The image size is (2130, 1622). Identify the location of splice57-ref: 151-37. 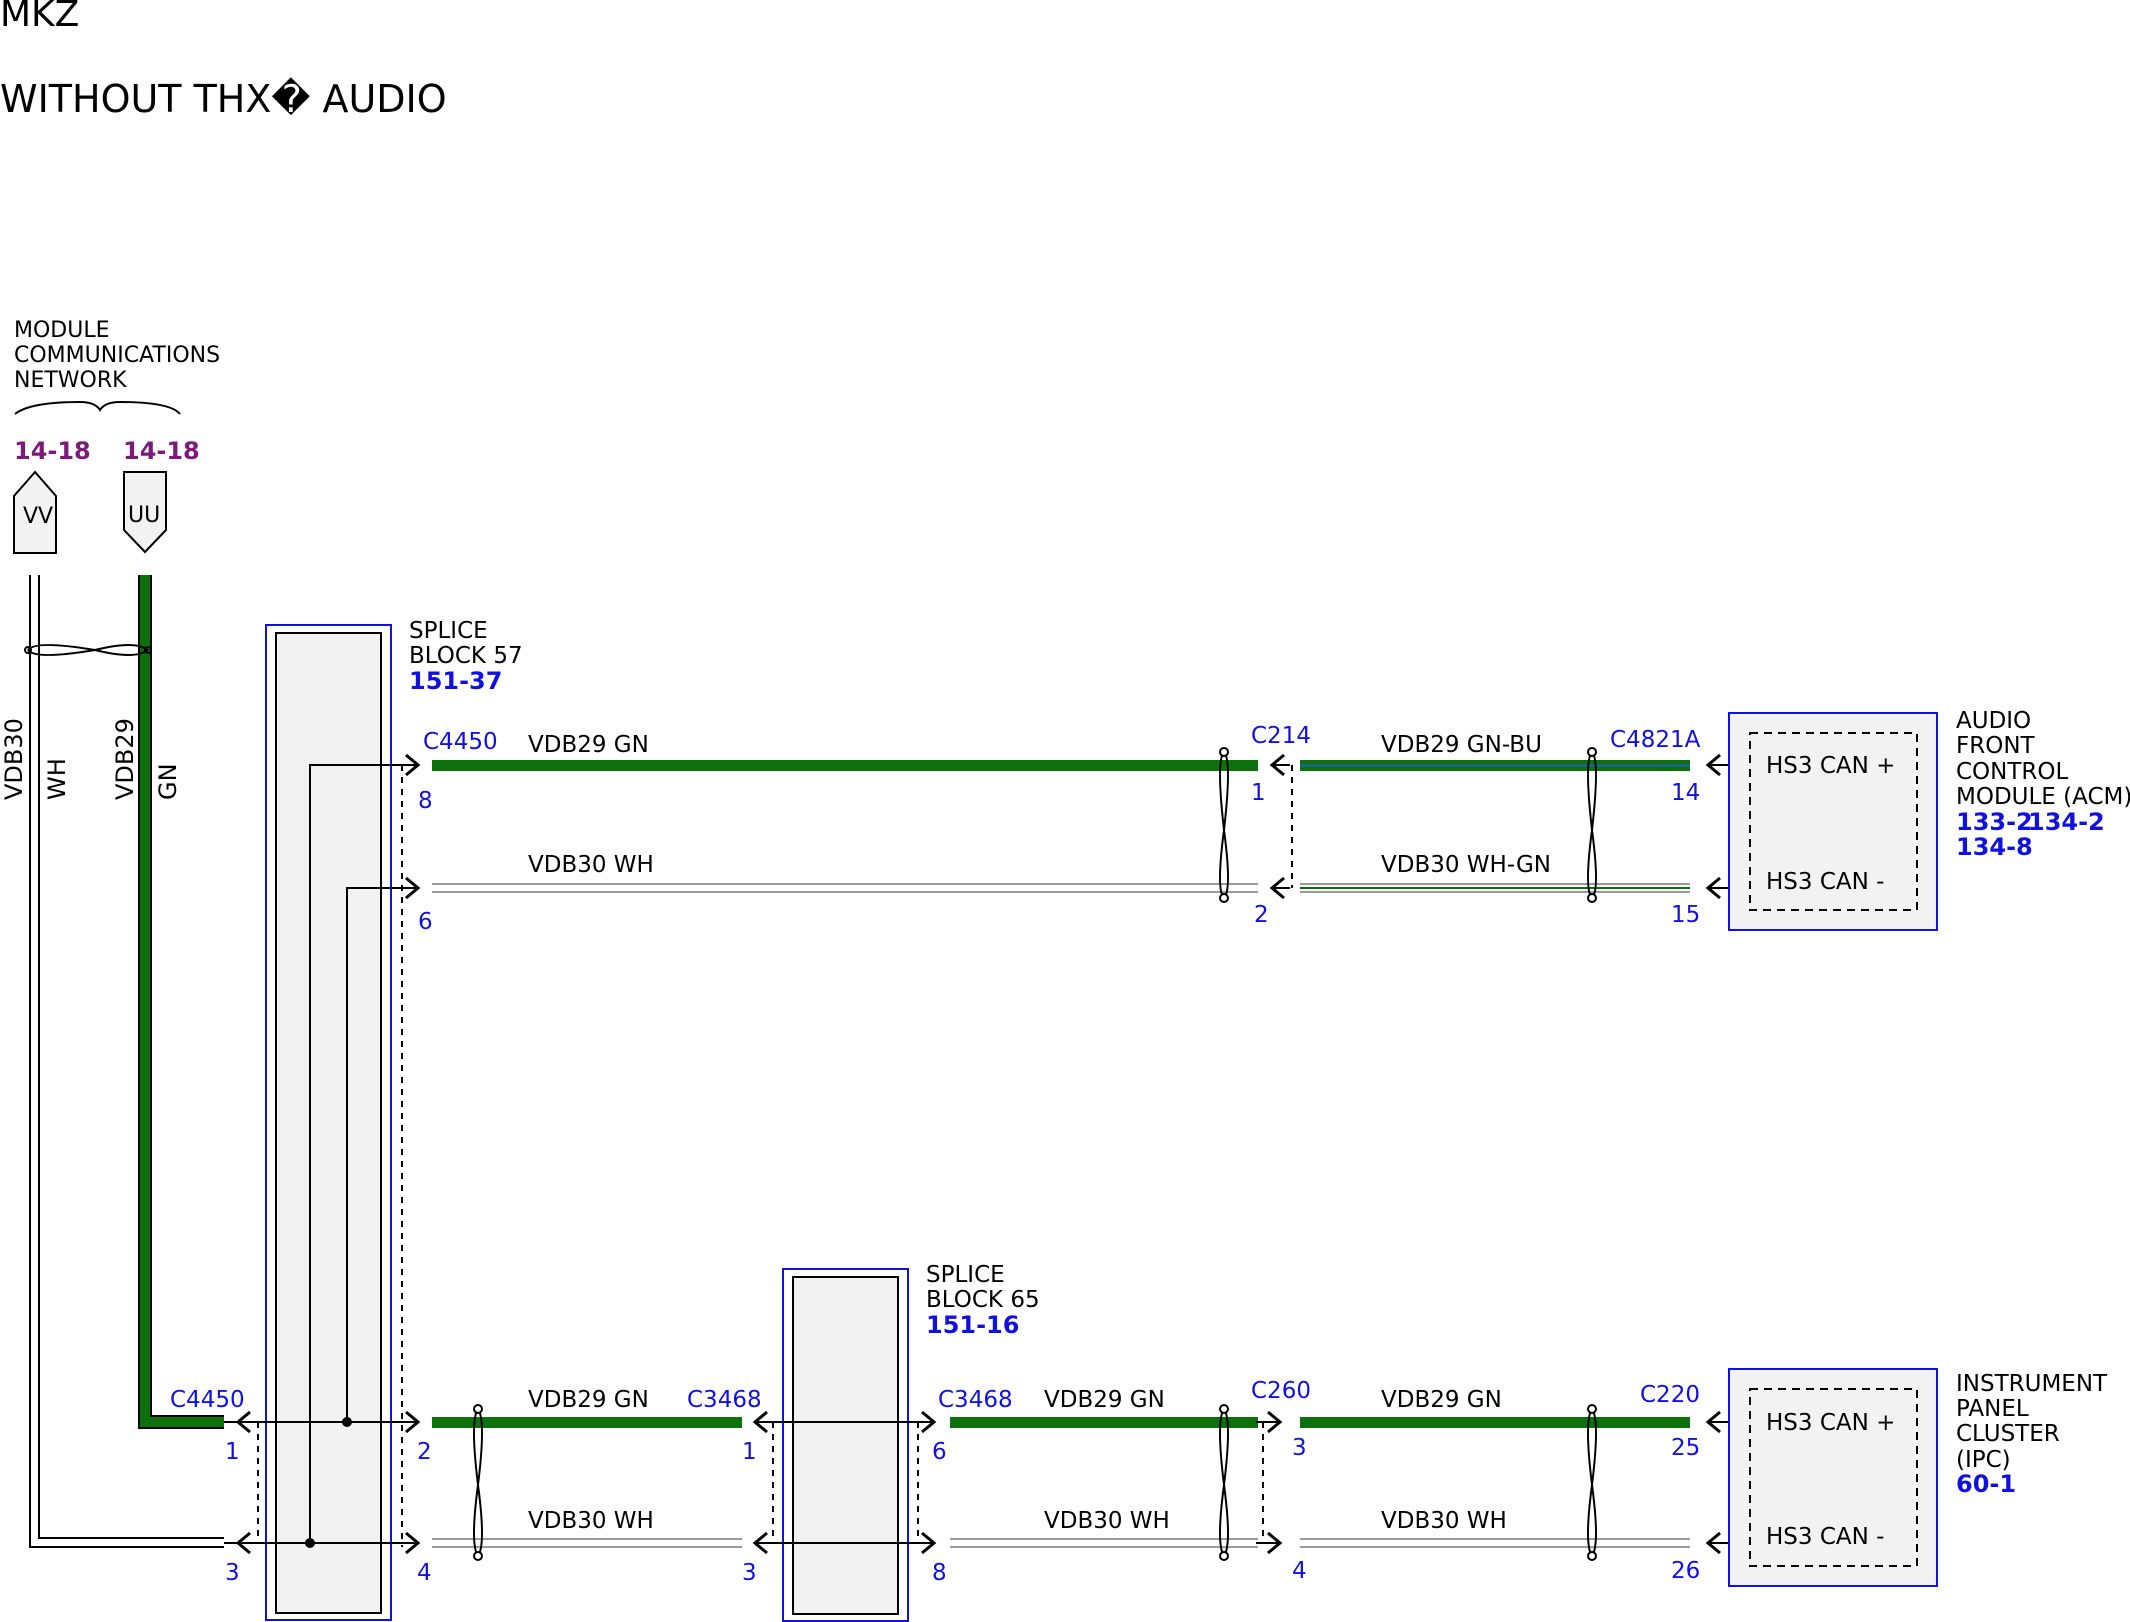
(455, 681).